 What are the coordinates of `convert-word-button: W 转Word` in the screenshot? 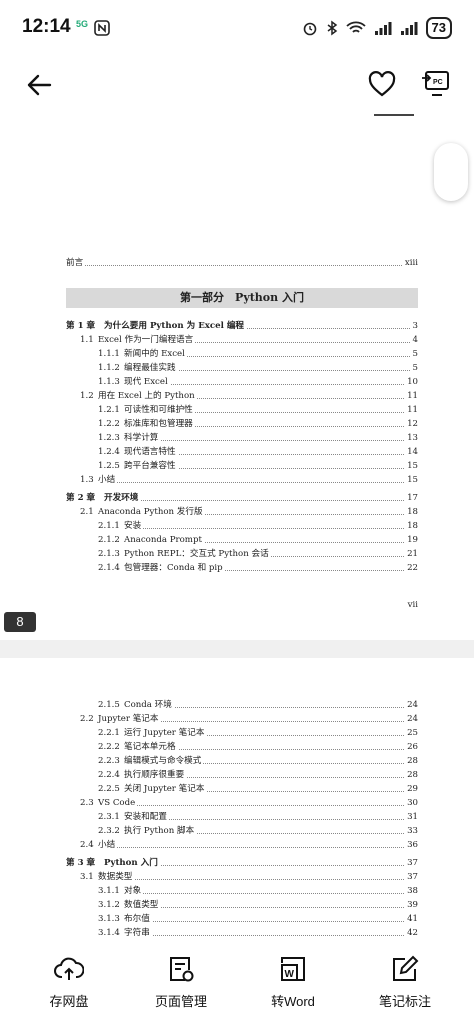 It's located at (293, 982).